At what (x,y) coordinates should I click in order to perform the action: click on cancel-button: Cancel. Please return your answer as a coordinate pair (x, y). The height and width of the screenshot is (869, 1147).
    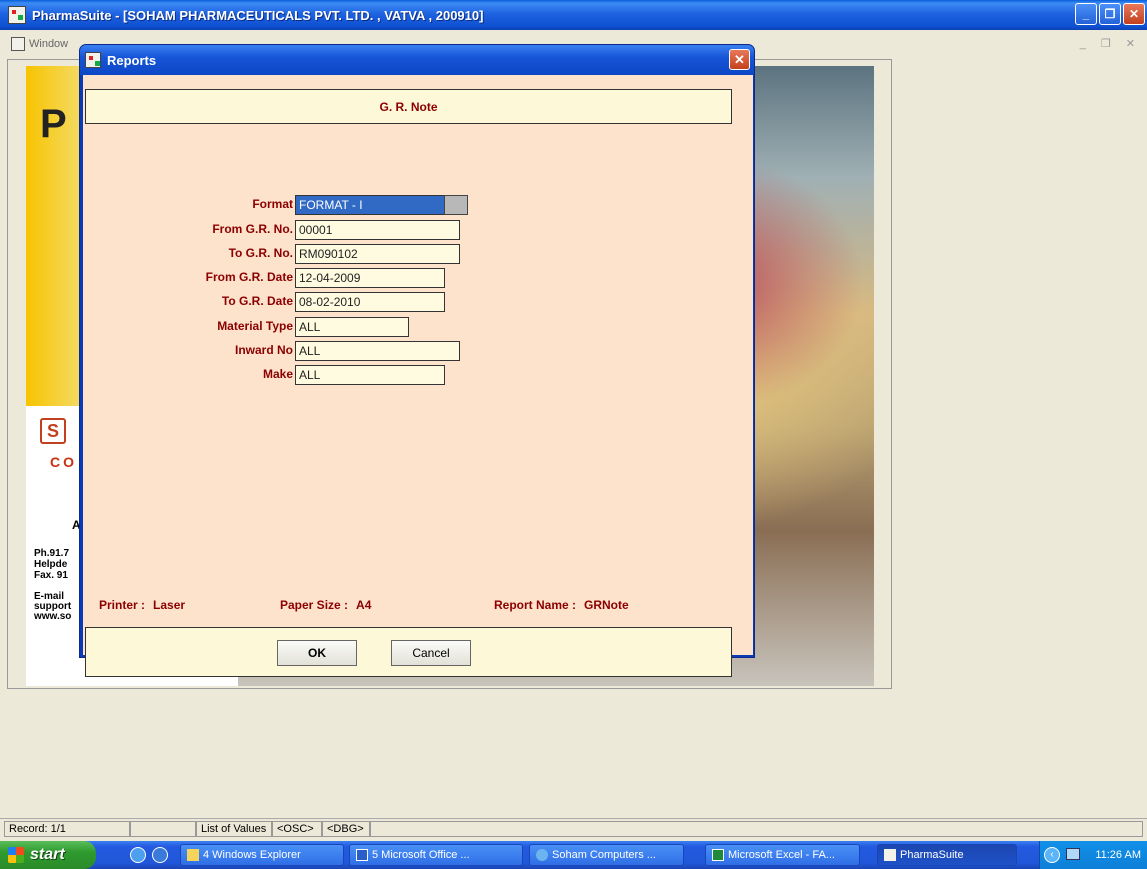
    Looking at the image, I should click on (431, 653).